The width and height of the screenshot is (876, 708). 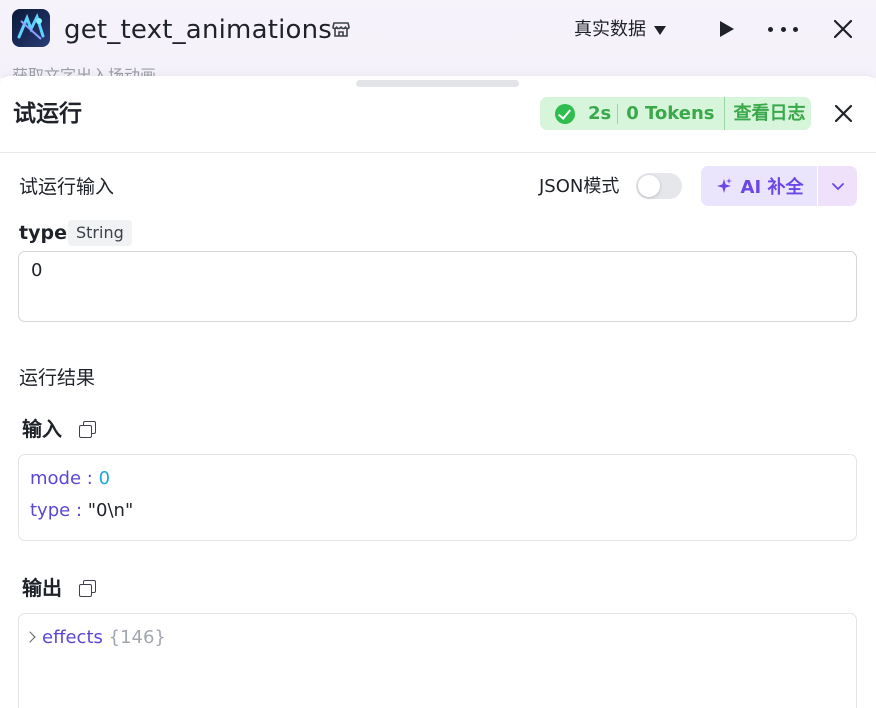 I want to click on store-icon, so click(x=341, y=29).